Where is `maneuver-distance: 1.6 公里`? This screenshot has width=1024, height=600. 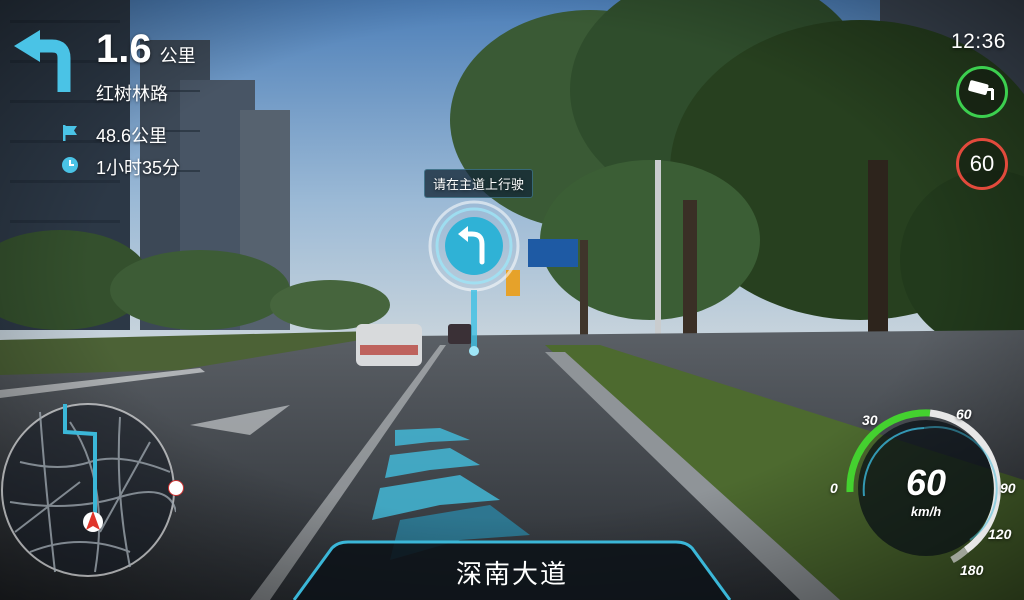 maneuver-distance: 1.6 公里 is located at coordinates (146, 49).